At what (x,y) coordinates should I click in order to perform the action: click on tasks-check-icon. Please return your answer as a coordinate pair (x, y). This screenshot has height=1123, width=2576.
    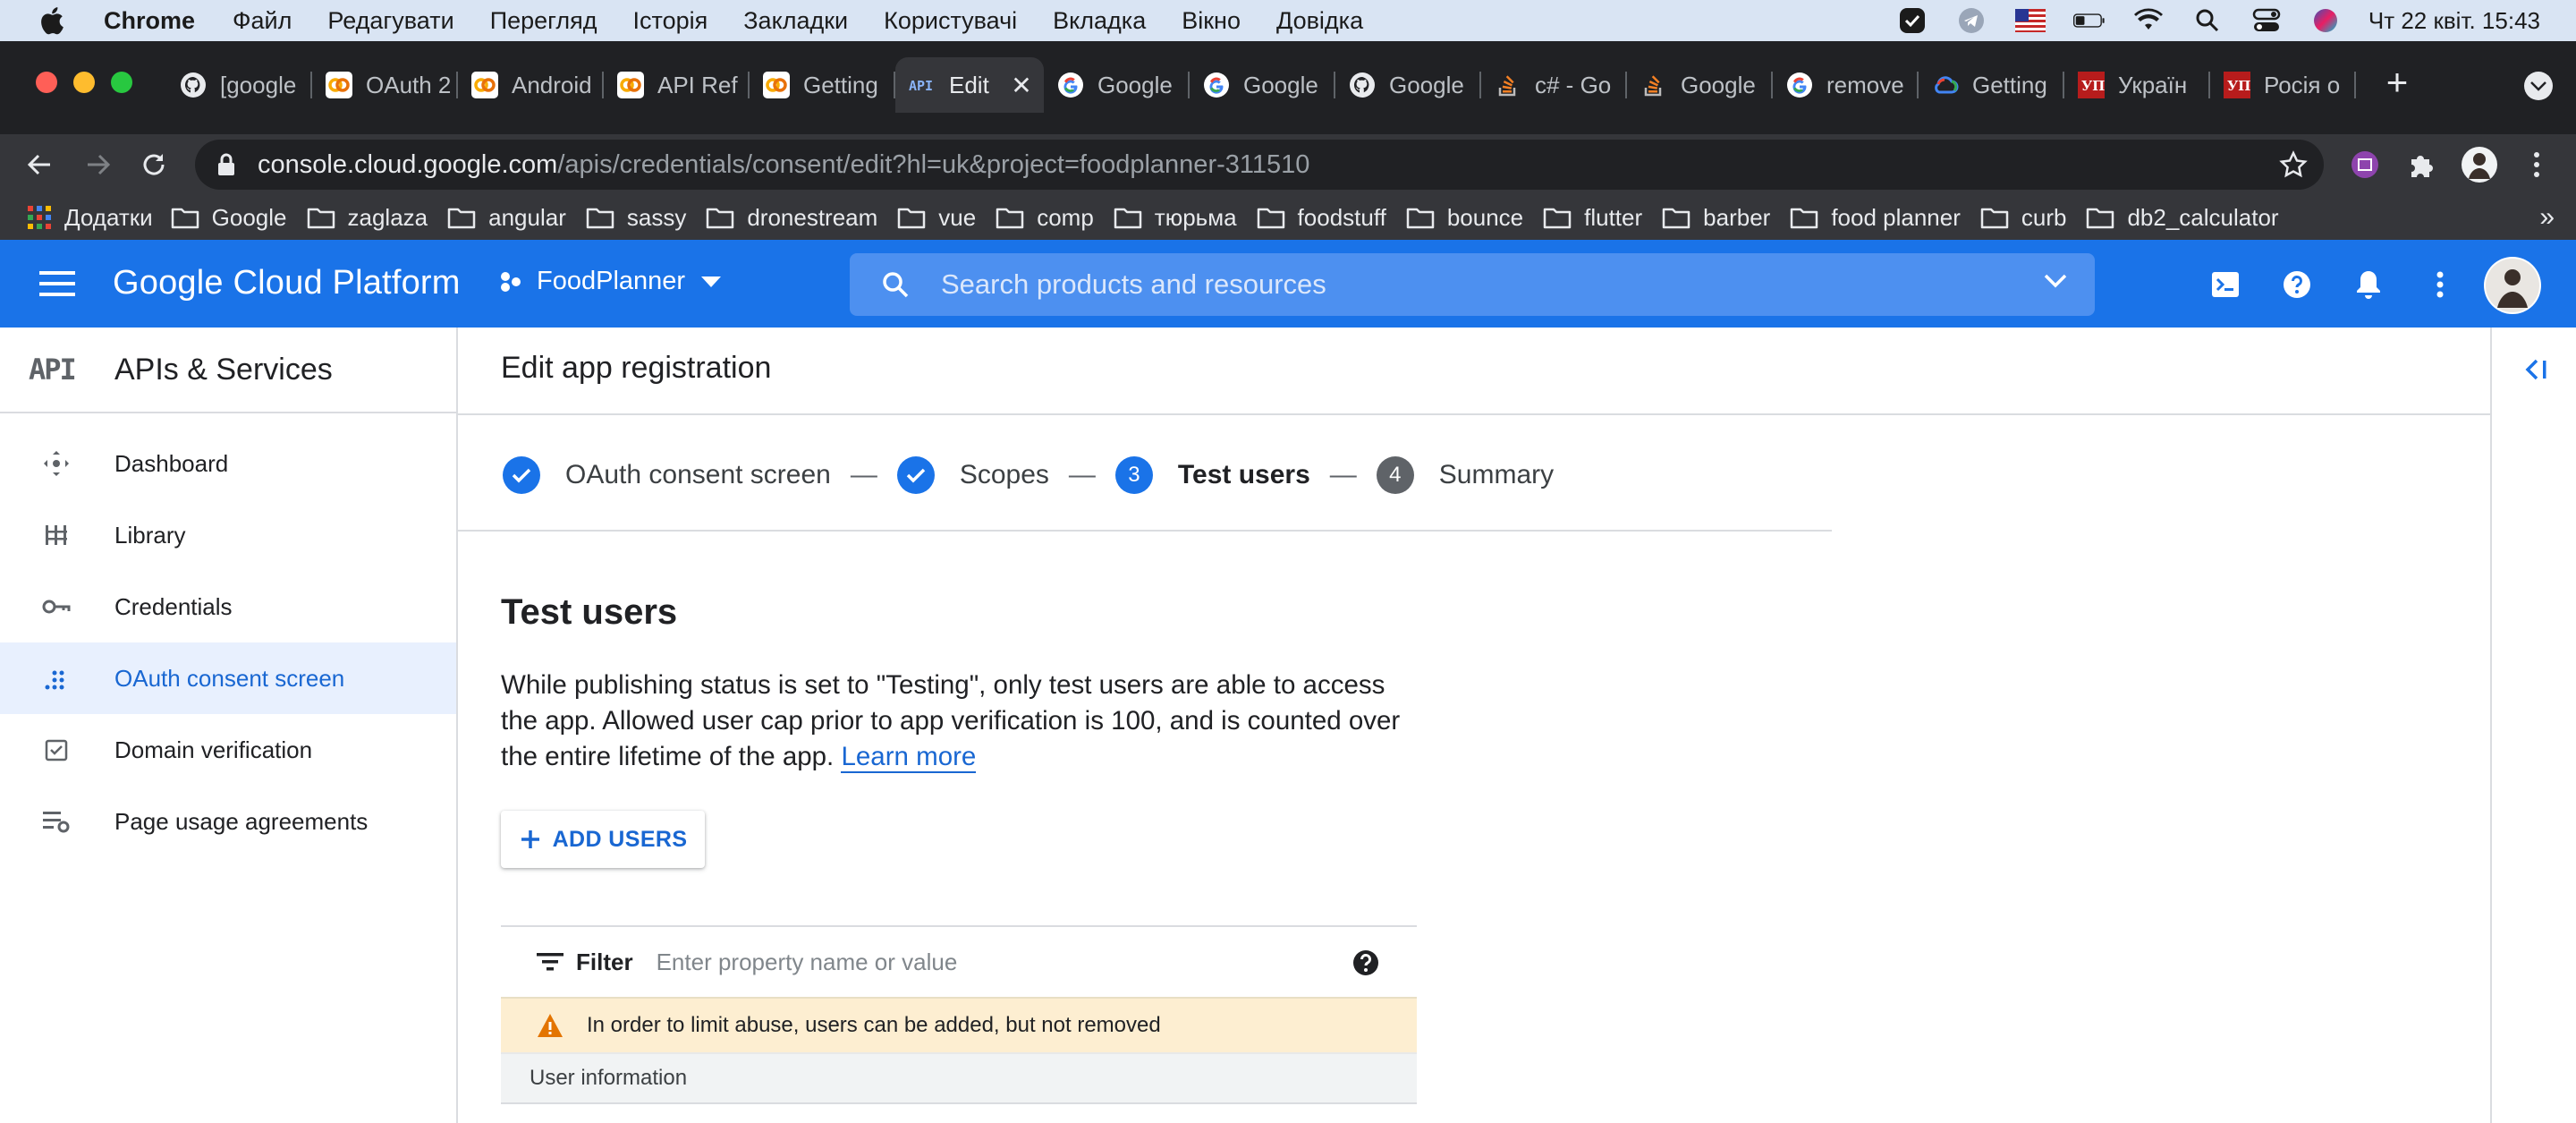
    Looking at the image, I should click on (1912, 21).